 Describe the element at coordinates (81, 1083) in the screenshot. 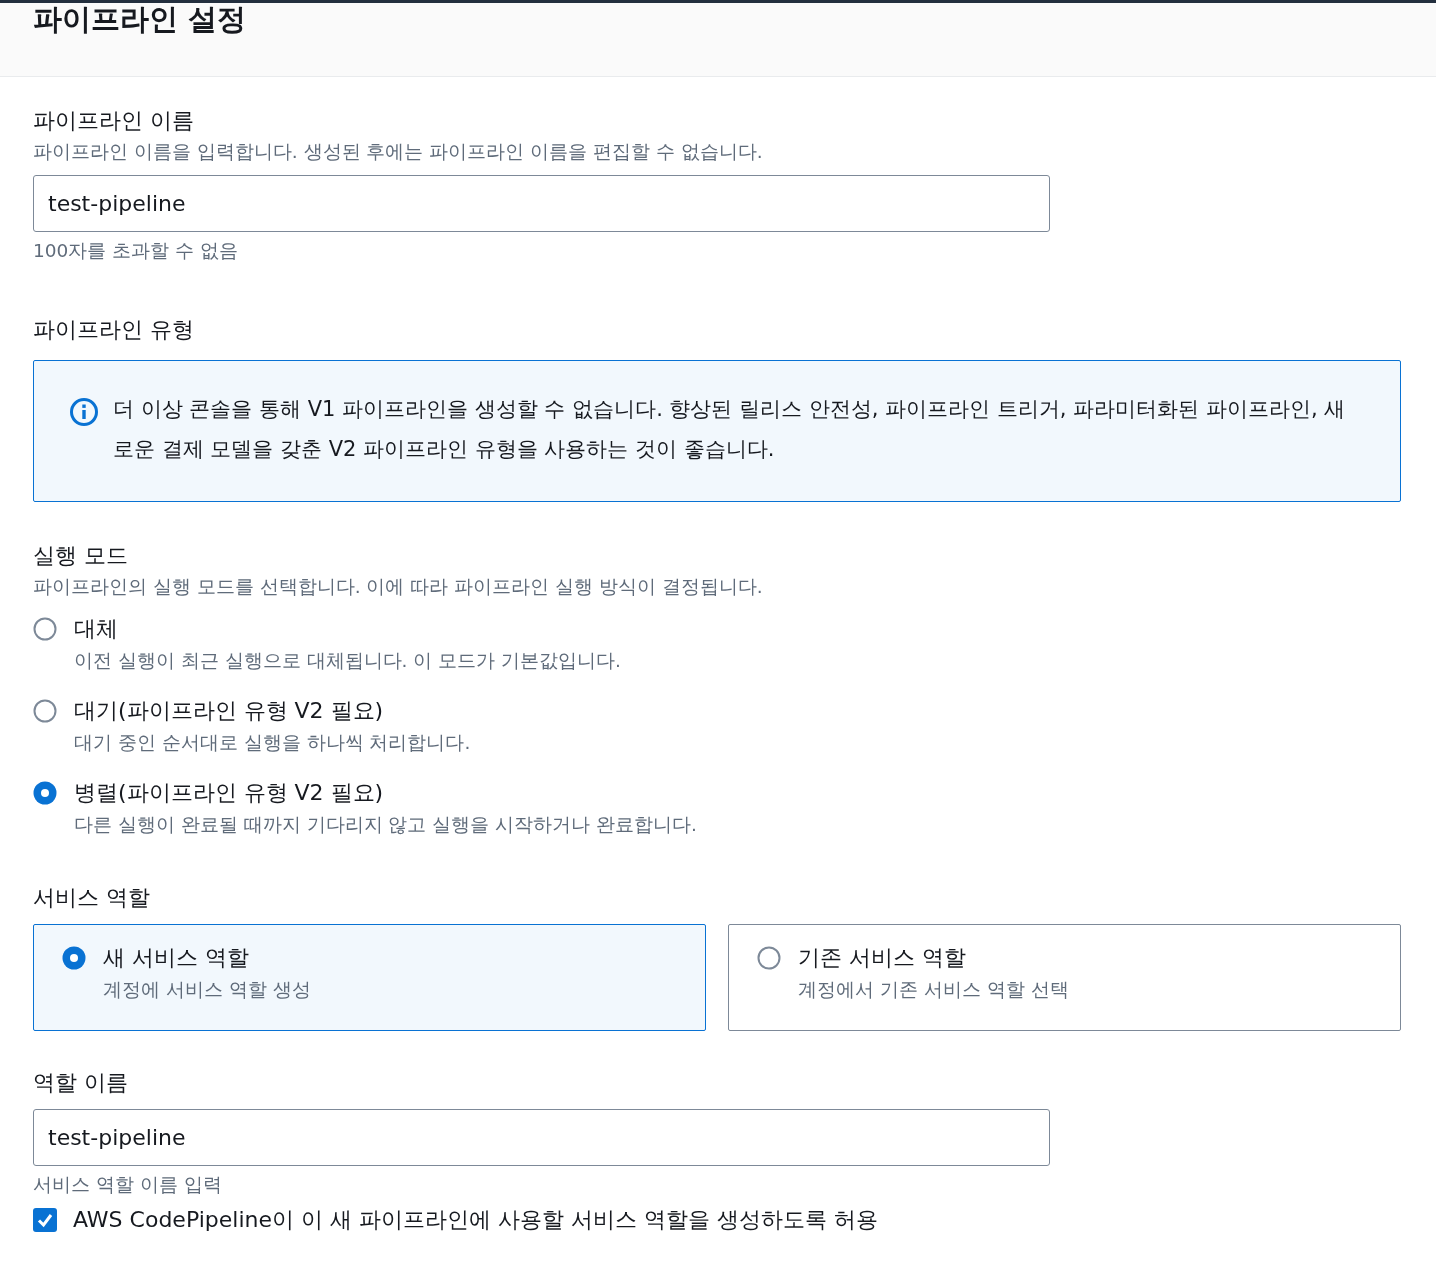

I see `field-label: 역할 이름` at that location.